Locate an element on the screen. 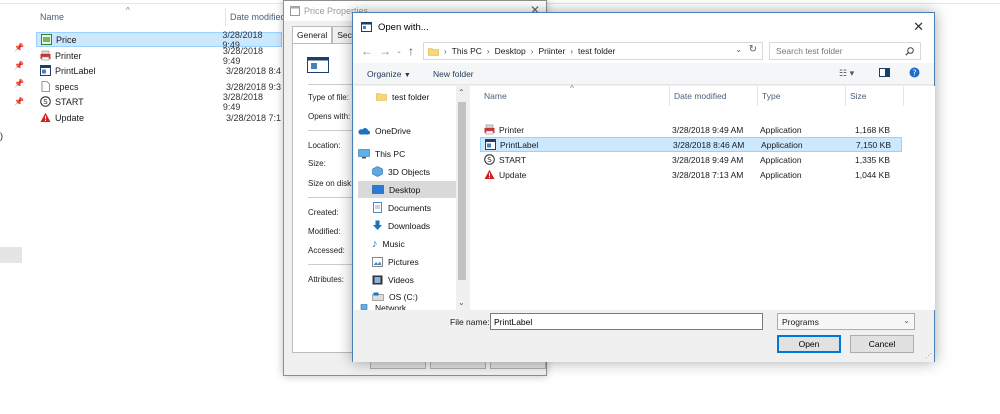  column-divider is located at coordinates (225, 17).